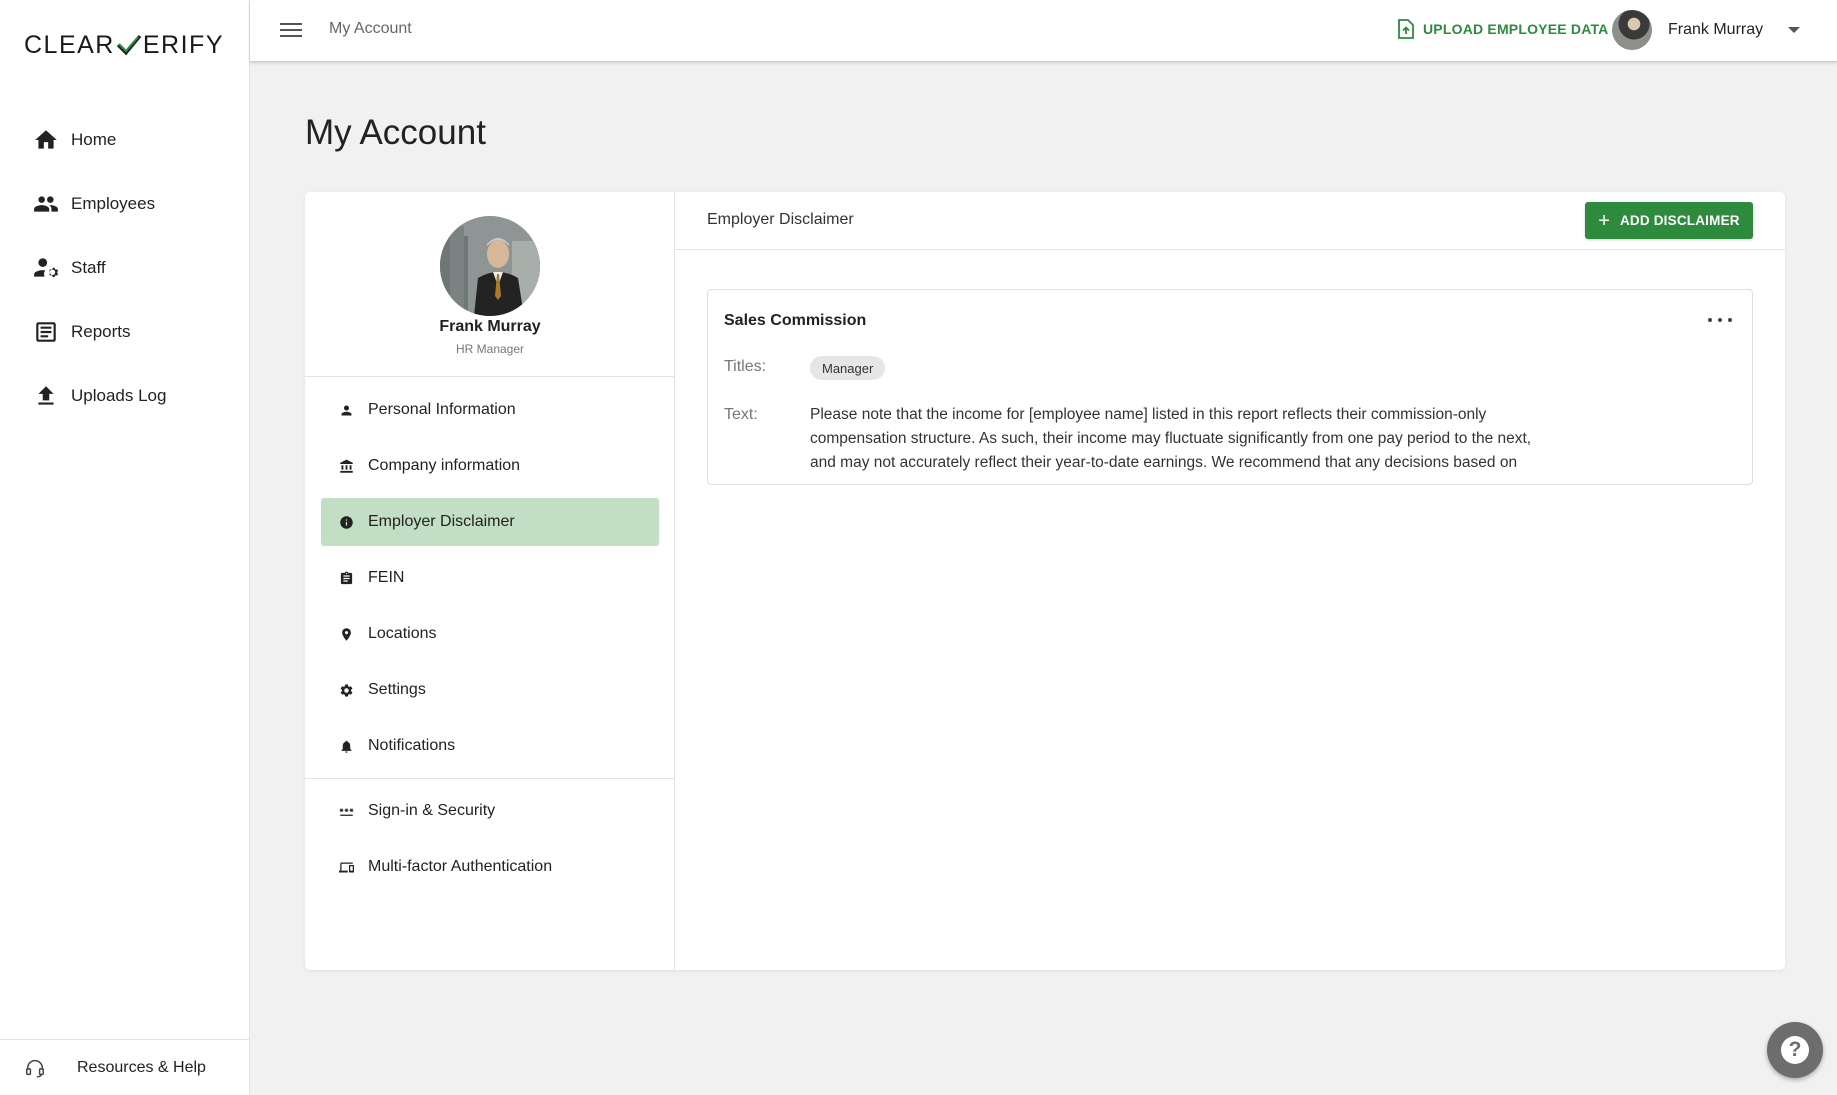  I want to click on menu-item-label: Multi-factor Authentication, so click(460, 866).